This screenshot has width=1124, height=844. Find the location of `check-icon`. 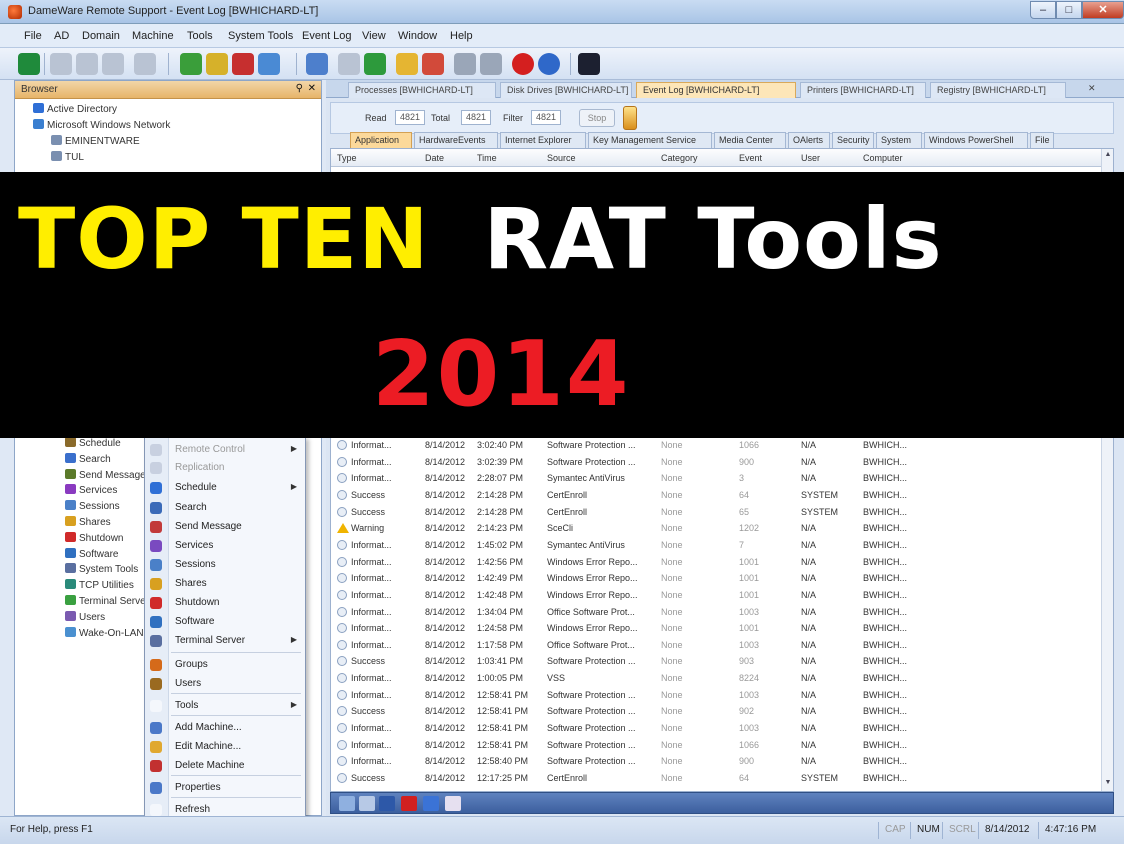

check-icon is located at coordinates (453, 803).